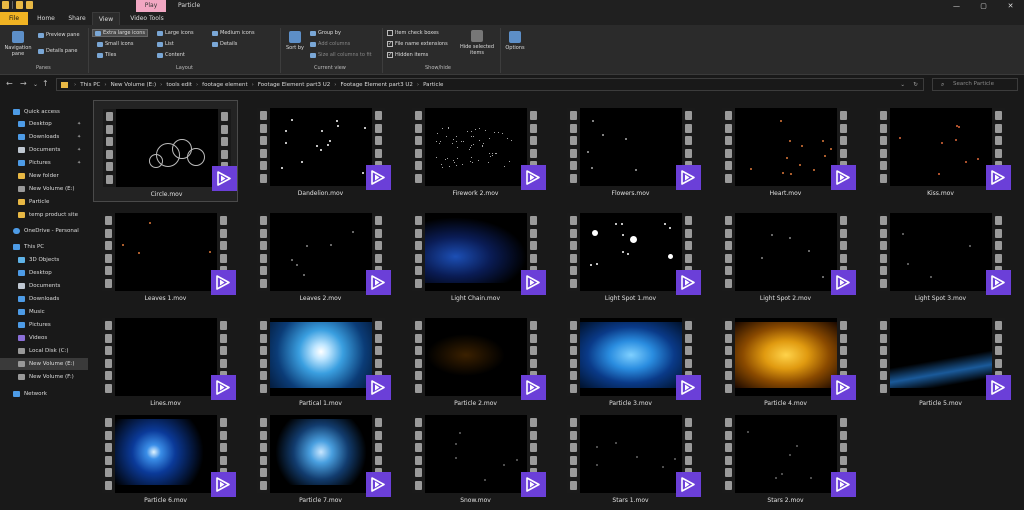 The image size is (1024, 510). I want to click on tiles-option: Tiles, so click(106, 55).